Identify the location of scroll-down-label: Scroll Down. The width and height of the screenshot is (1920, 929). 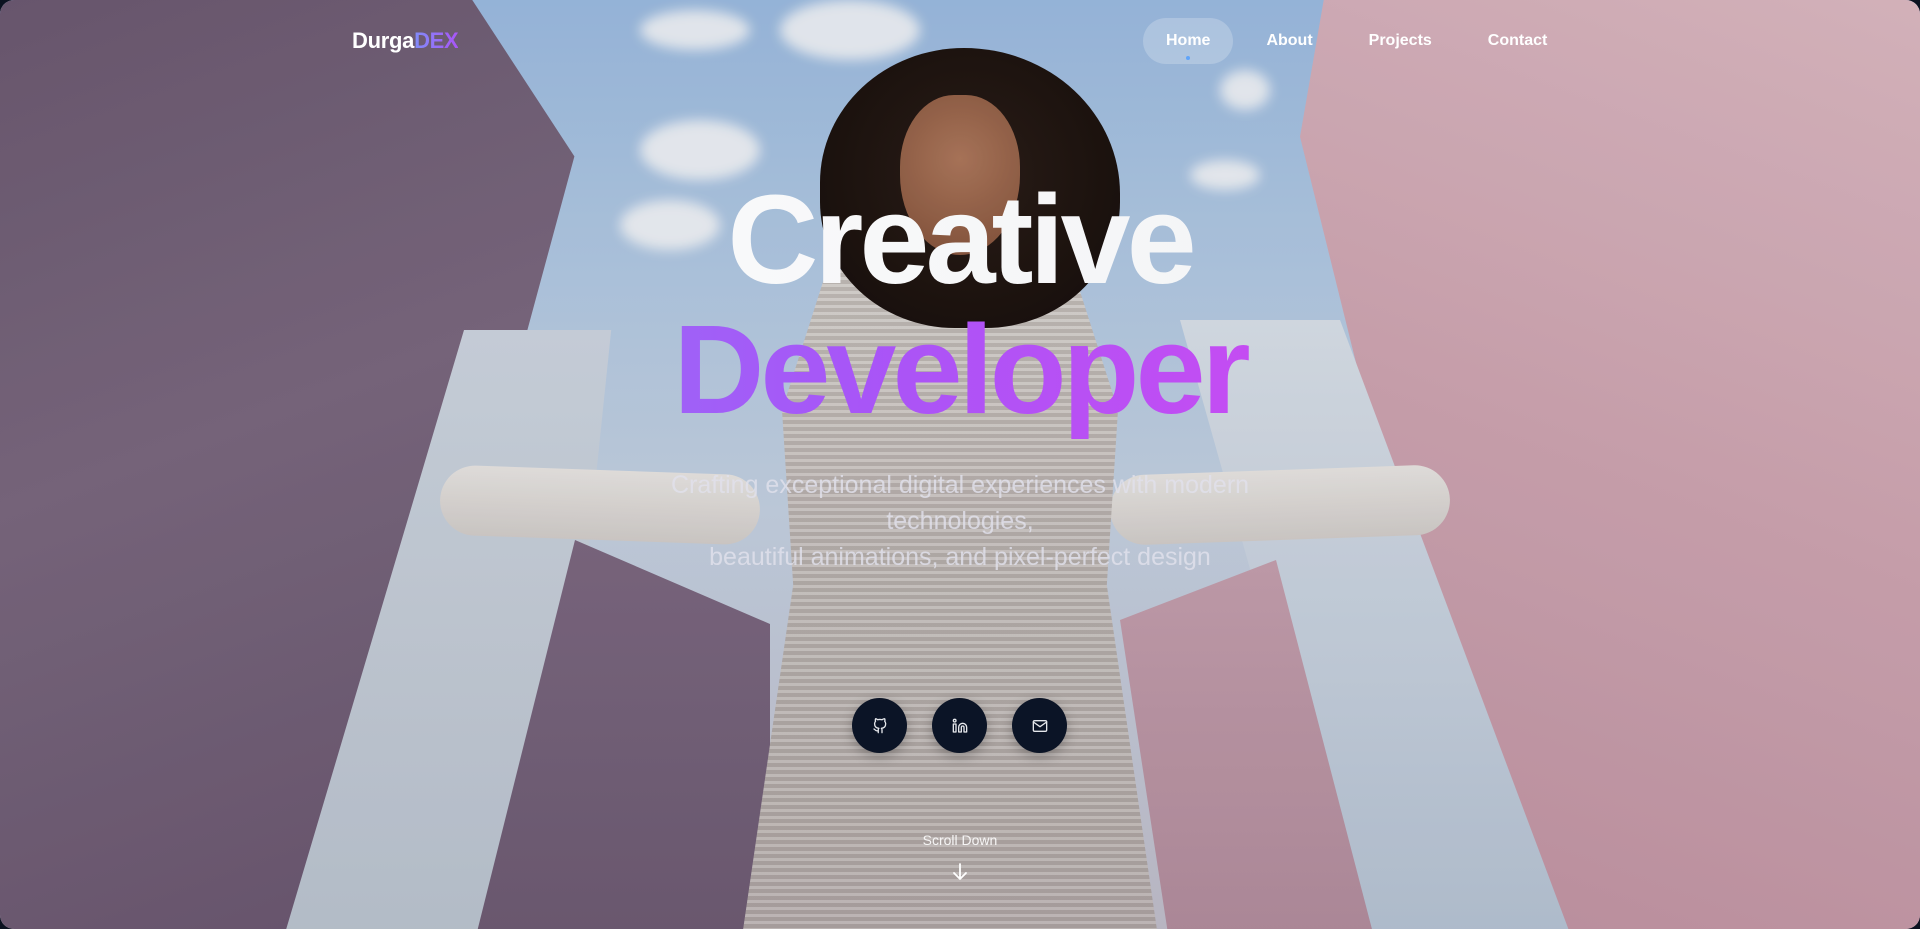
(960, 840).